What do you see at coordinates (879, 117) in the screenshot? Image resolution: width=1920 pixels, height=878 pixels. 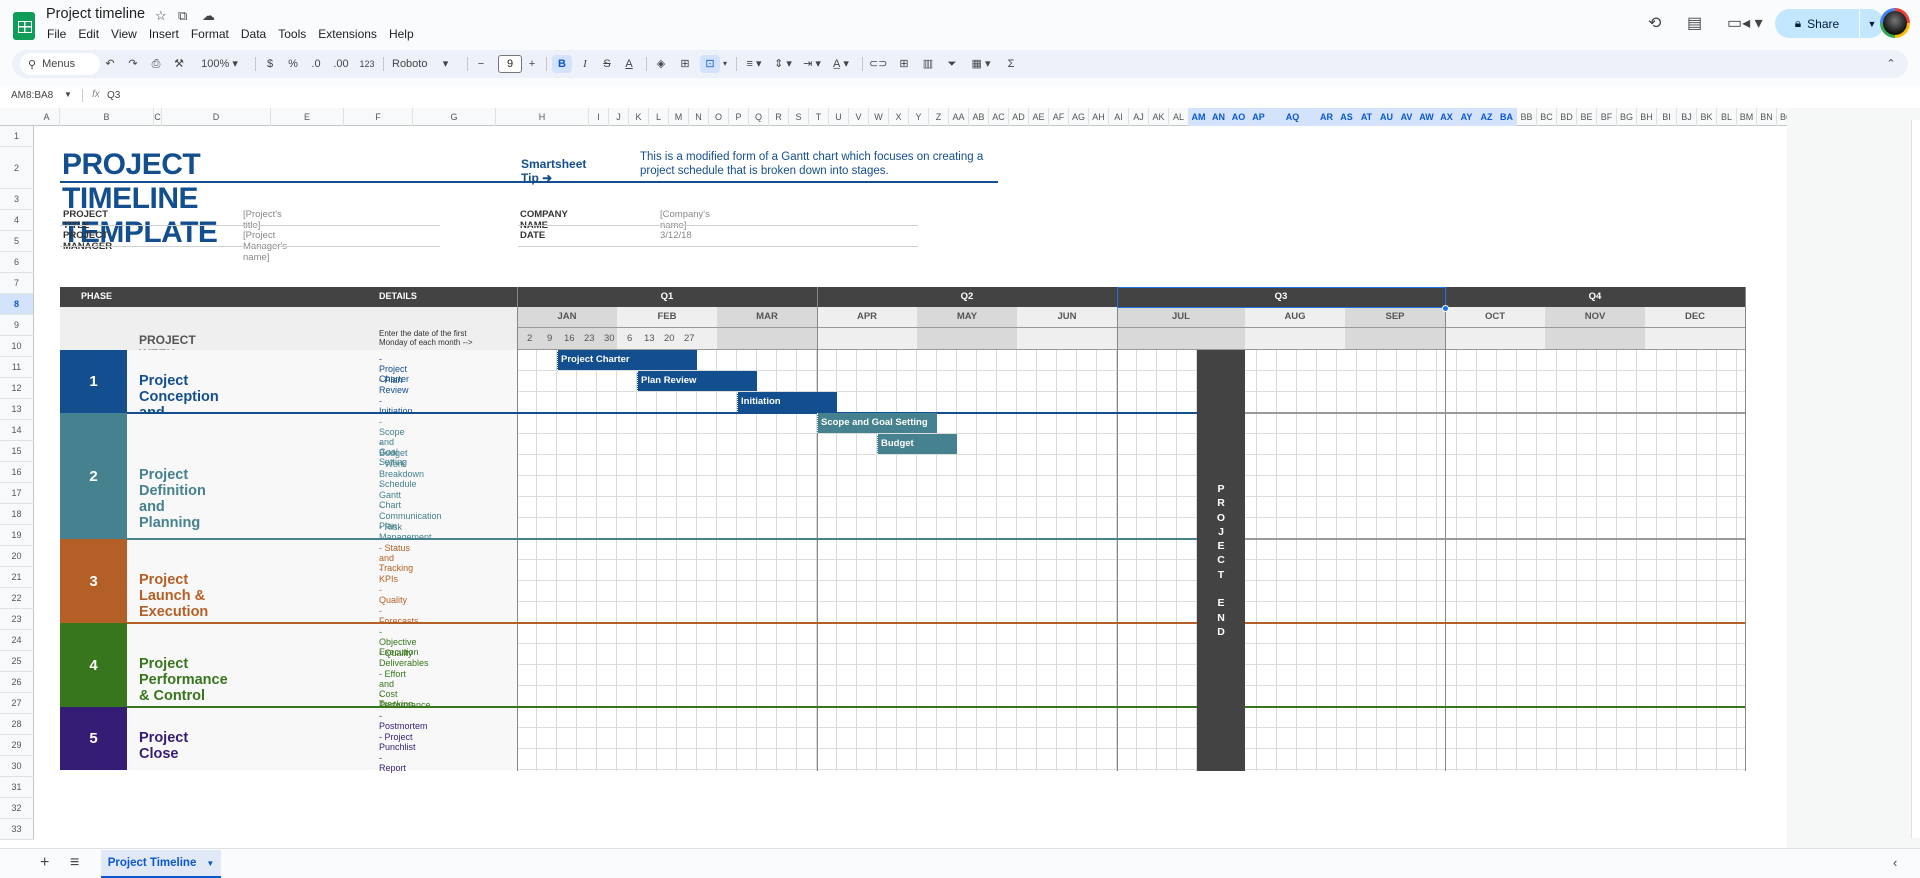 I see `column-header: W` at bounding box center [879, 117].